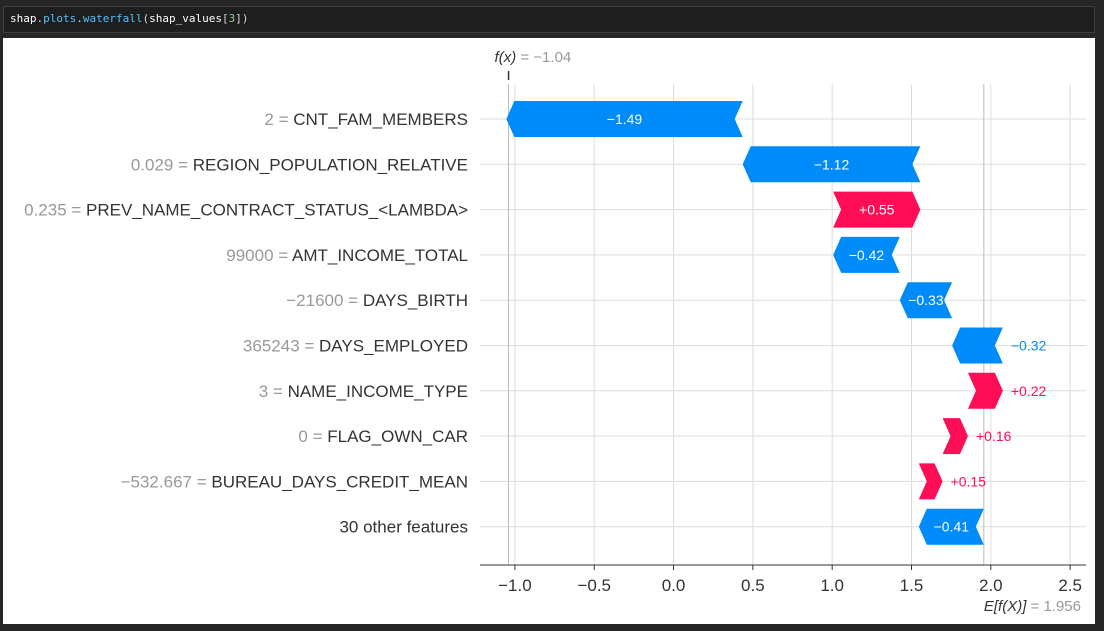  Describe the element at coordinates (60, 18) in the screenshot. I see `code-token-plots: plots` at that location.